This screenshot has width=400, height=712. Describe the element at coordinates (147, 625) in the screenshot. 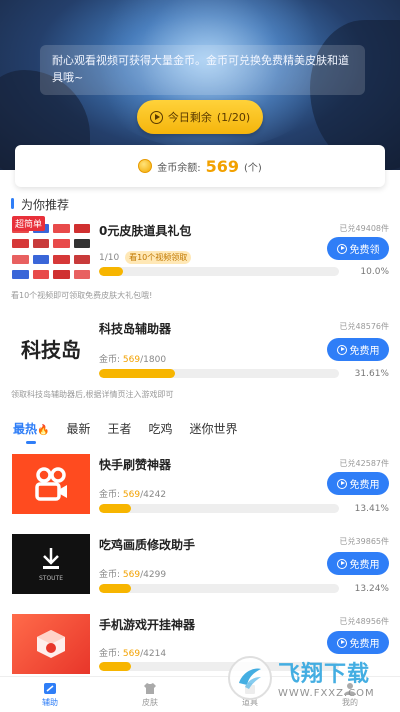

I see `item-title: 手机游戏开挂神器` at that location.